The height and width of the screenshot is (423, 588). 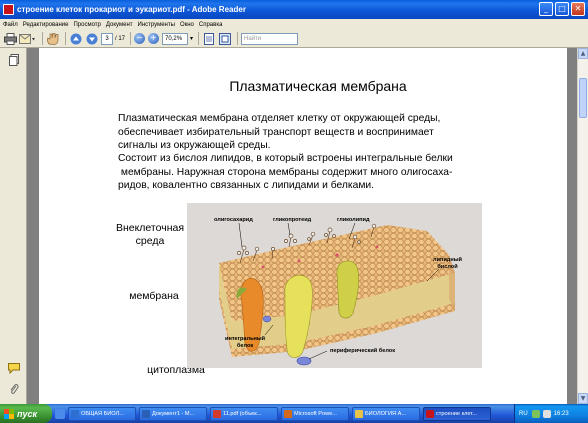 I want to click on start-label: пуск, so click(x=27, y=413).